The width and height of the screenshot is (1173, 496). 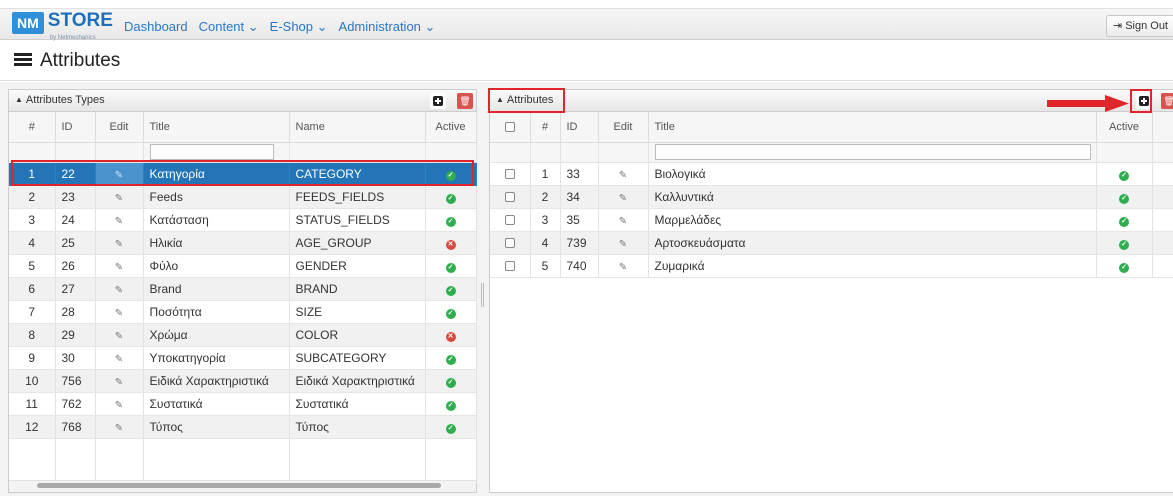 What do you see at coordinates (243, 289) in the screenshot?
I see `table-row: 6 27 ✎ Brand BRAND ✓` at bounding box center [243, 289].